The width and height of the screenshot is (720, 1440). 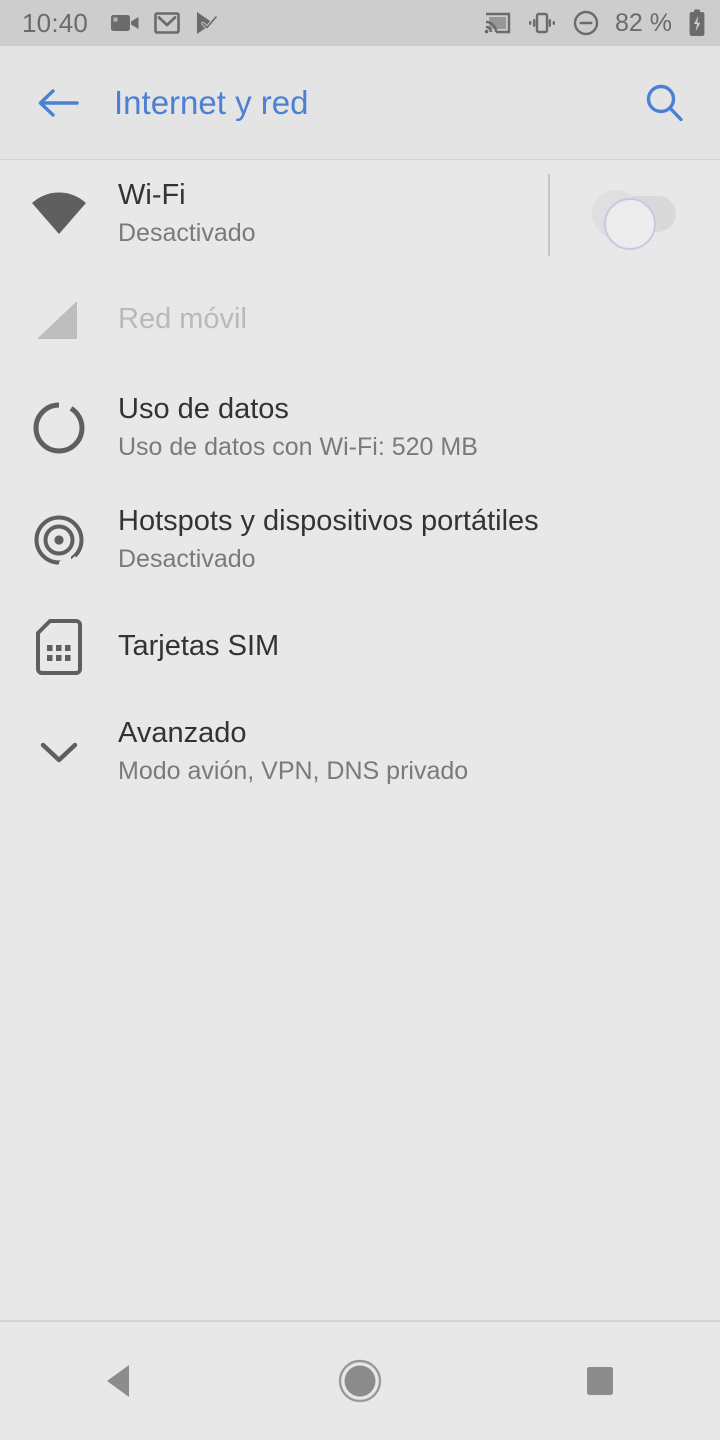 What do you see at coordinates (360, 23) in the screenshot?
I see `status-bar: 10:40 82 %` at bounding box center [360, 23].